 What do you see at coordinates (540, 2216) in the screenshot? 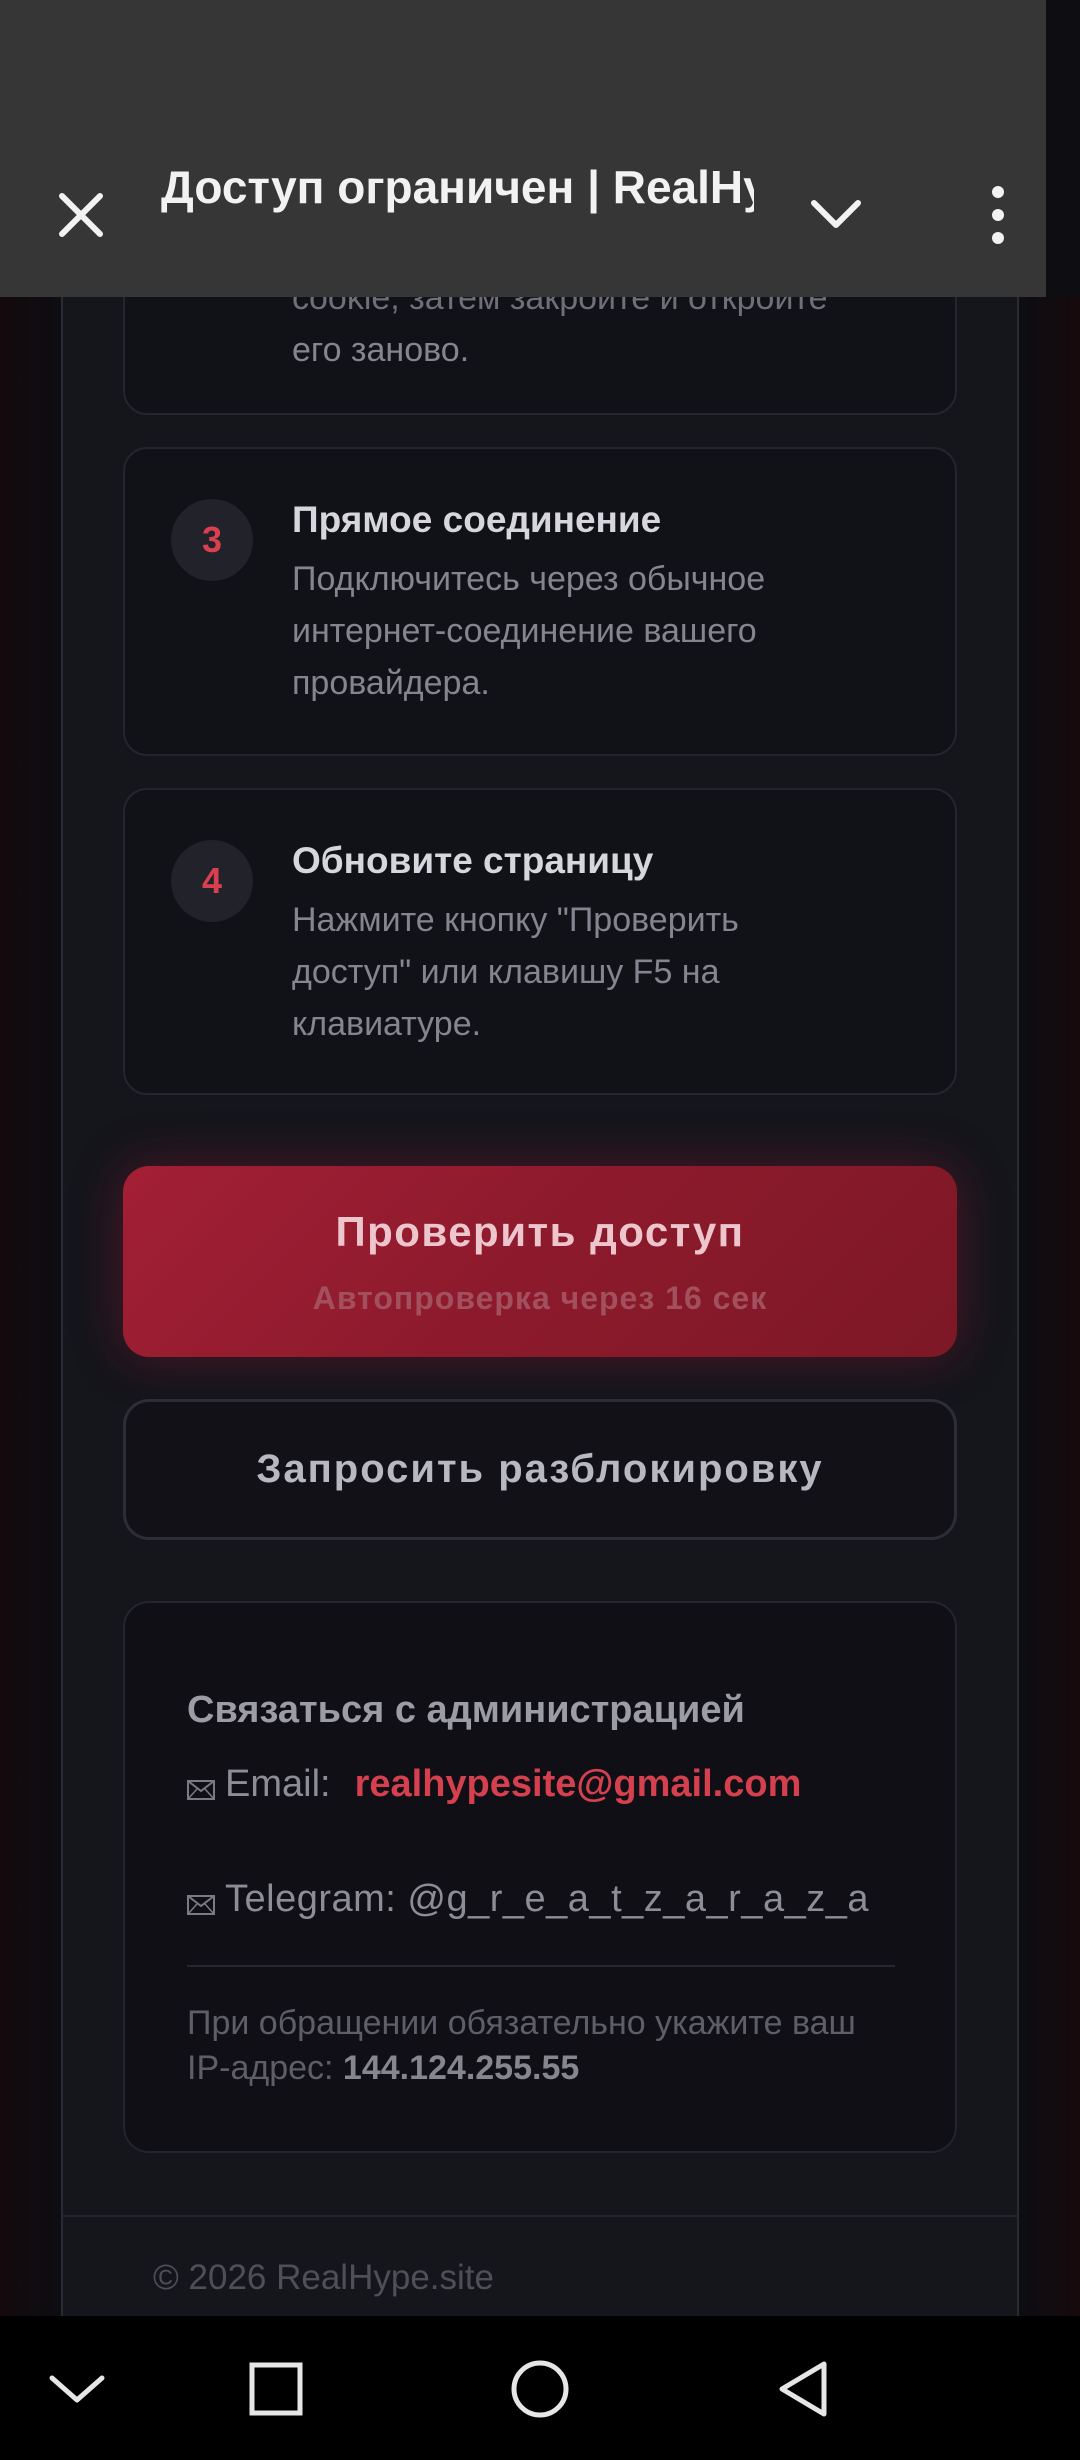
I see `footer-divider` at bounding box center [540, 2216].